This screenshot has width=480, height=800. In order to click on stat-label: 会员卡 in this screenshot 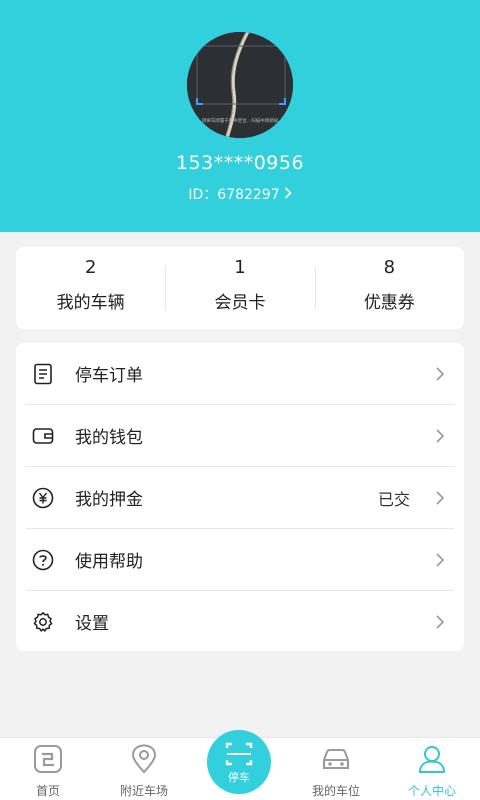, I will do `click(240, 303)`.